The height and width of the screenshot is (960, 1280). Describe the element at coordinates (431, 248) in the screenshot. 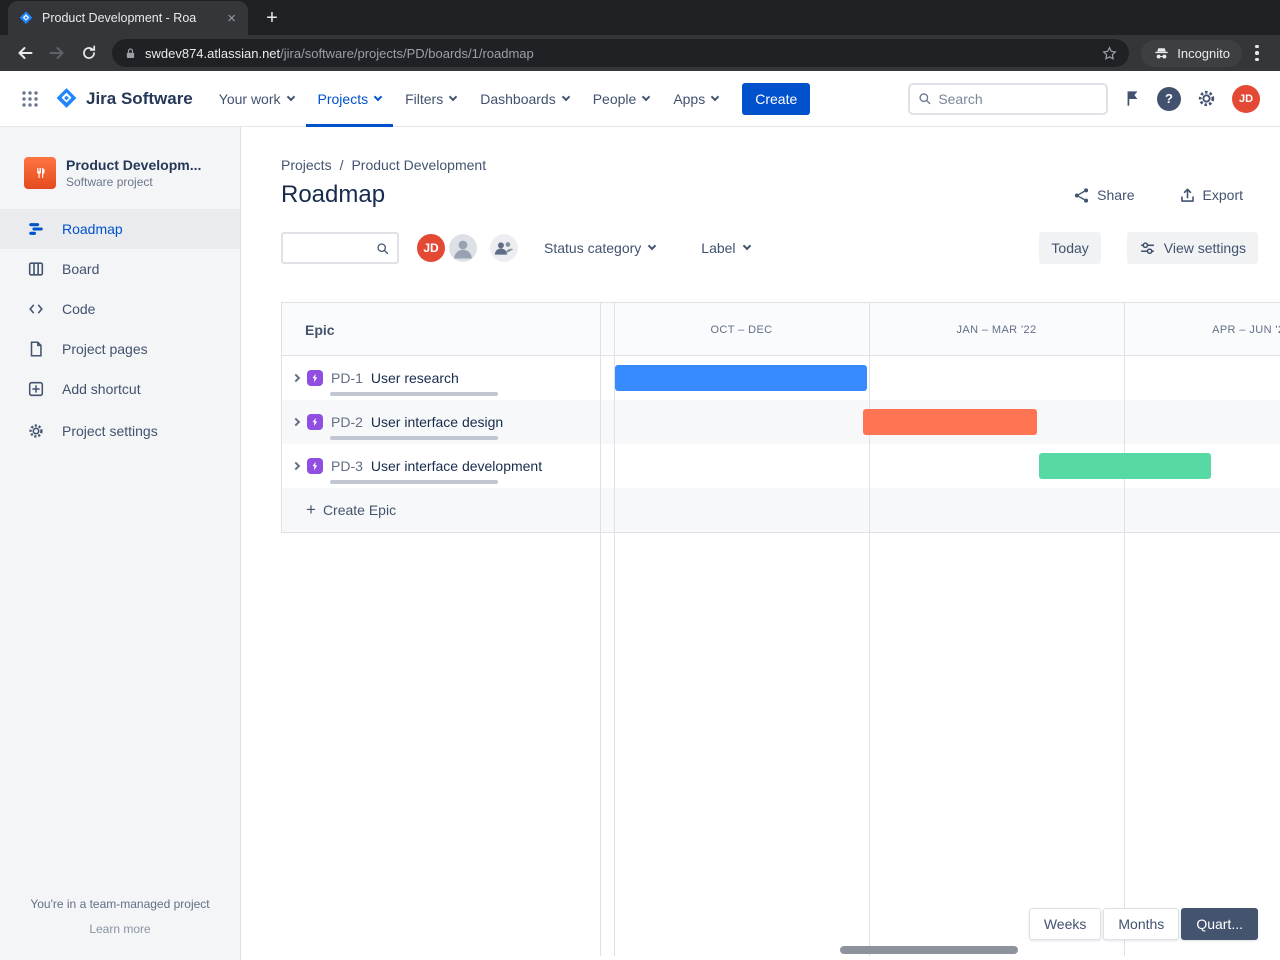

I see `avatar-jd: JD` at that location.